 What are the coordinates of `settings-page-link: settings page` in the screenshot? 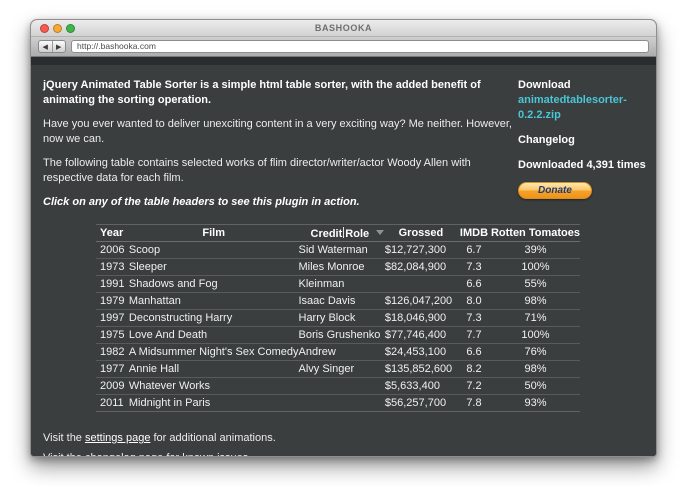 It's located at (117, 438).